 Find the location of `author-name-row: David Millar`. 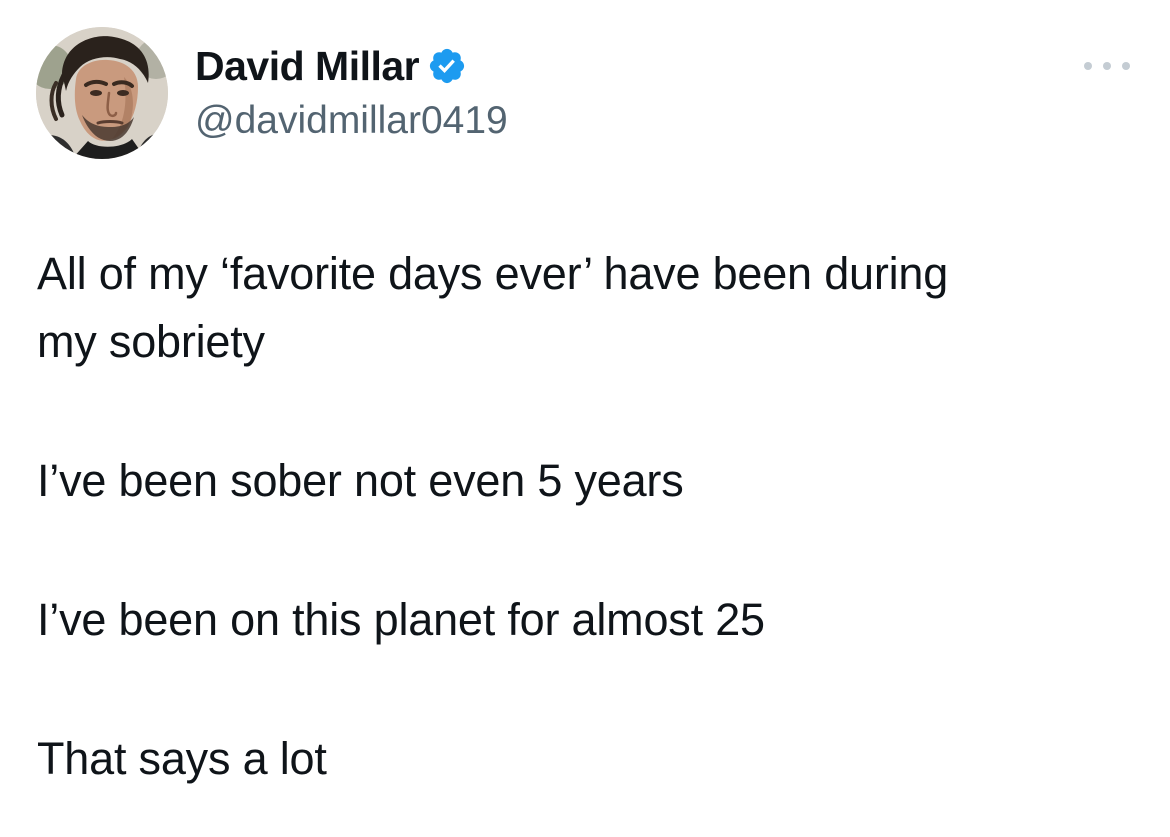

author-name-row: David Millar is located at coordinates (331, 66).